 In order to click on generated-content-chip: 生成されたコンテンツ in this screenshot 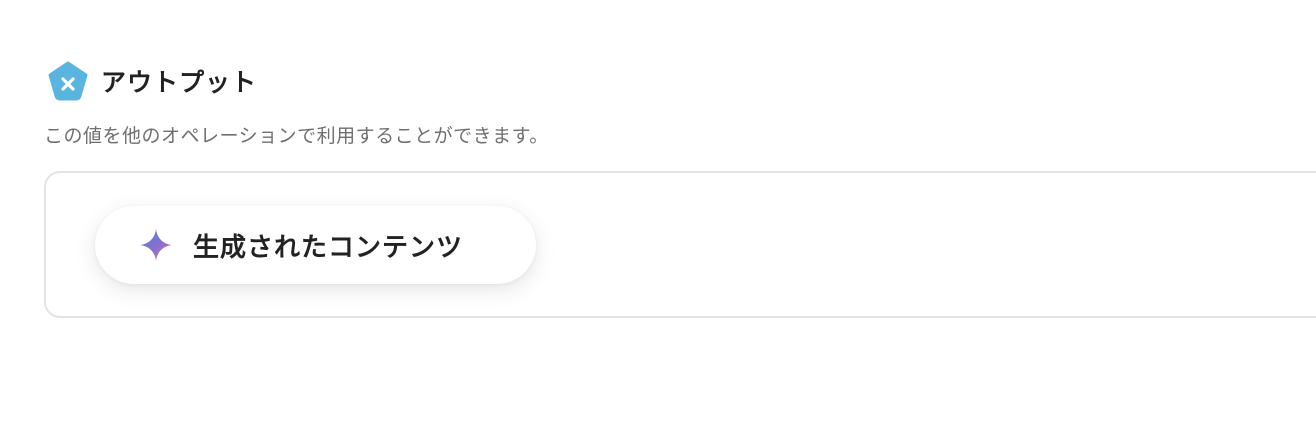, I will do `click(315, 245)`.